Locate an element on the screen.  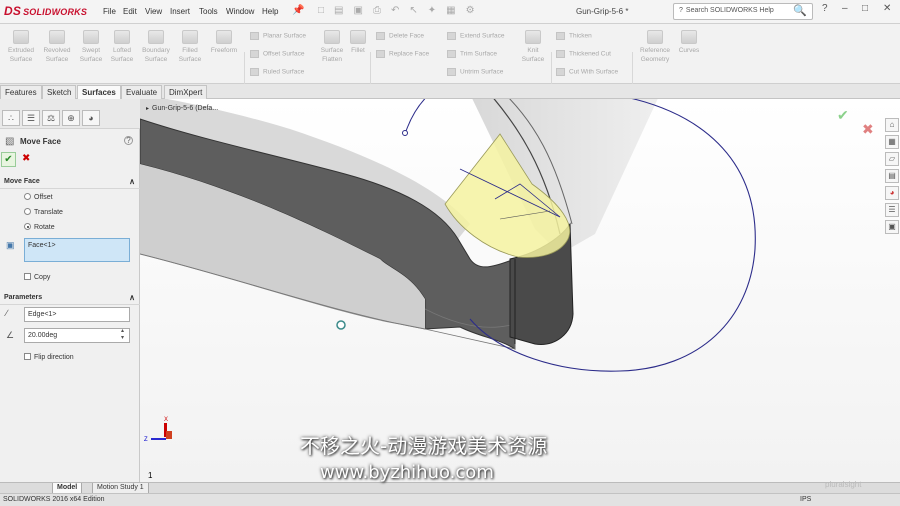
ruled-surface-icon is located at coordinates (254, 72).